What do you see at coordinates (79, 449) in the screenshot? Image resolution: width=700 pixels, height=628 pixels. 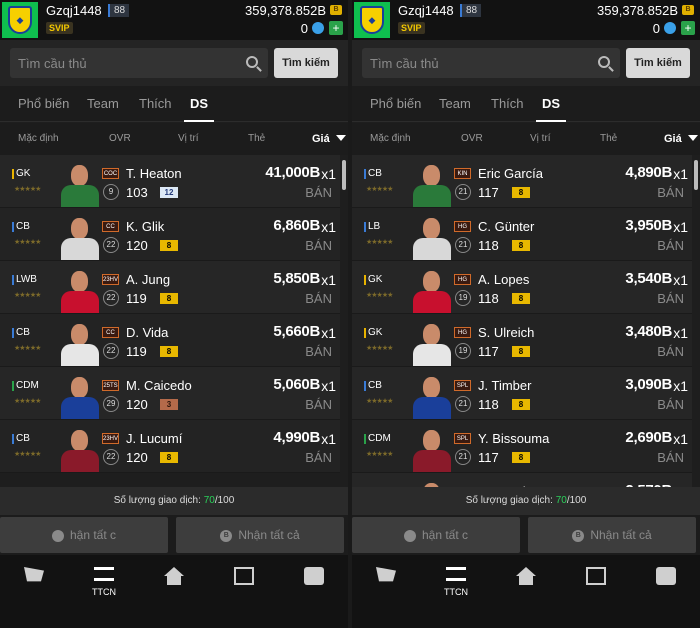 I see `player-photo` at bounding box center [79, 449].